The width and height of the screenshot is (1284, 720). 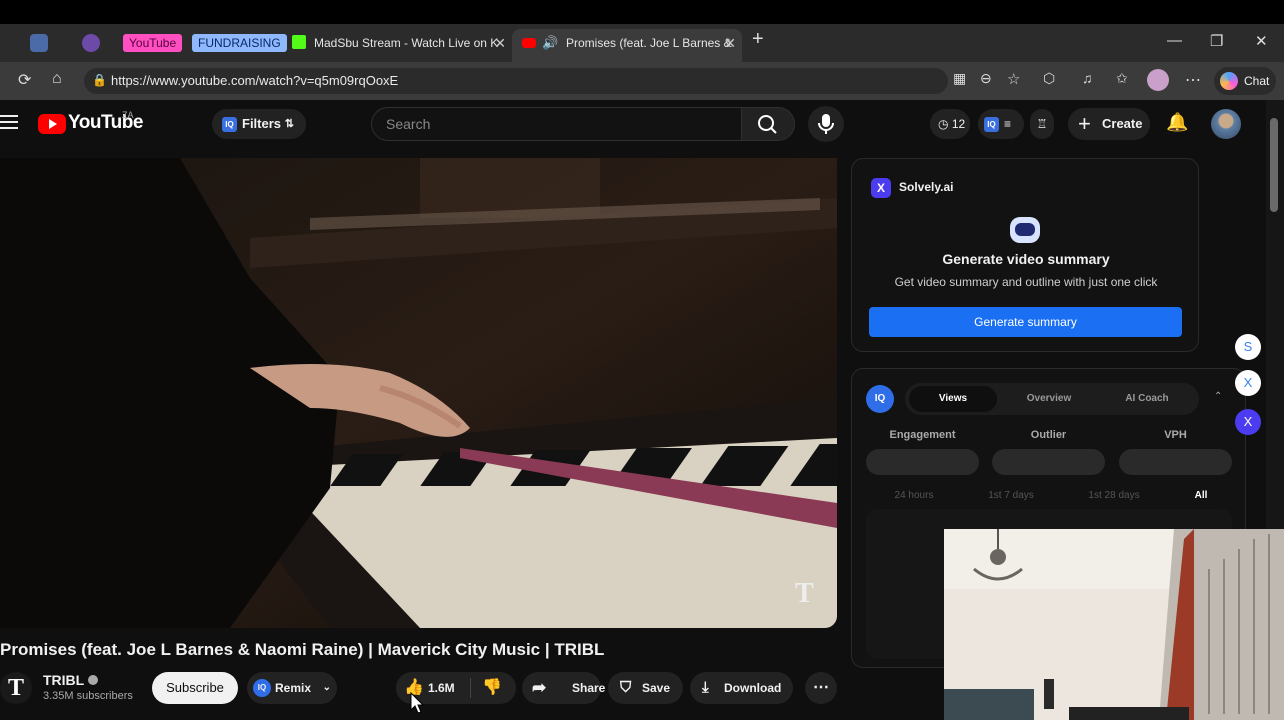 I want to click on filters-button: IQ Filters ⇅, so click(x=259, y=124).